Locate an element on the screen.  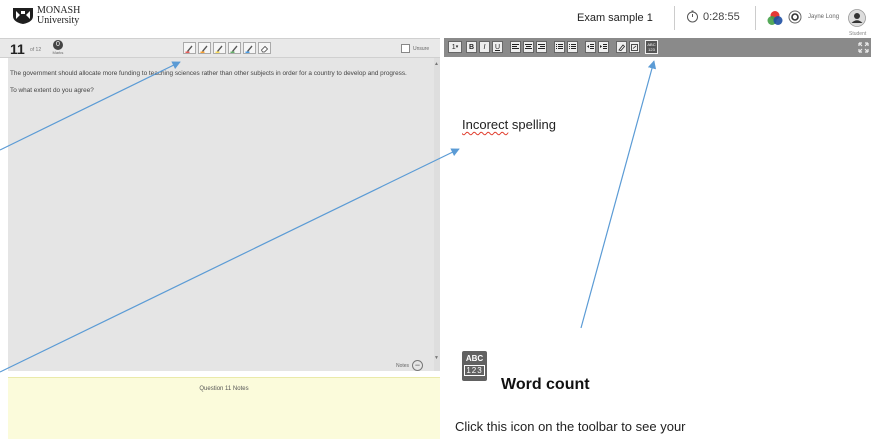
exam-timer: 0:28:55 is located at coordinates (713, 16).